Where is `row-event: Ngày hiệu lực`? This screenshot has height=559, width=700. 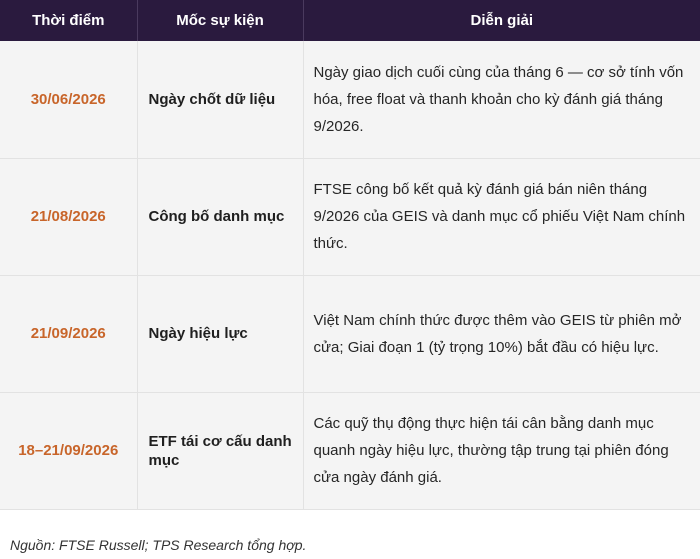 row-event: Ngày hiệu lực is located at coordinates (220, 334).